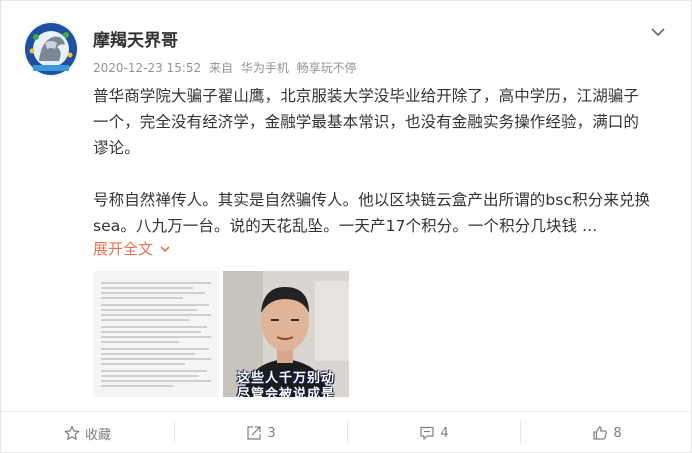 The width and height of the screenshot is (692, 453). I want to click on star-icon, so click(72, 432).